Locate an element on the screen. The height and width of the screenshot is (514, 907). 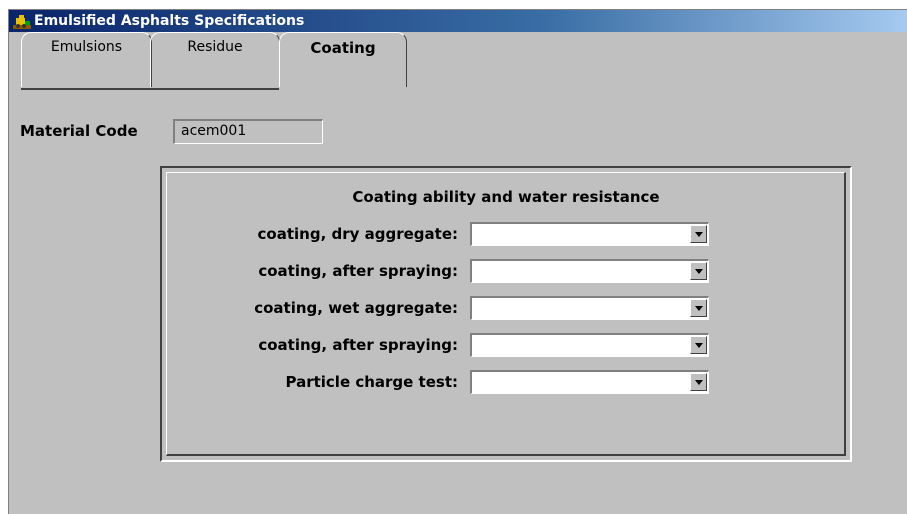
bulldozer-app-icon is located at coordinates (22, 21).